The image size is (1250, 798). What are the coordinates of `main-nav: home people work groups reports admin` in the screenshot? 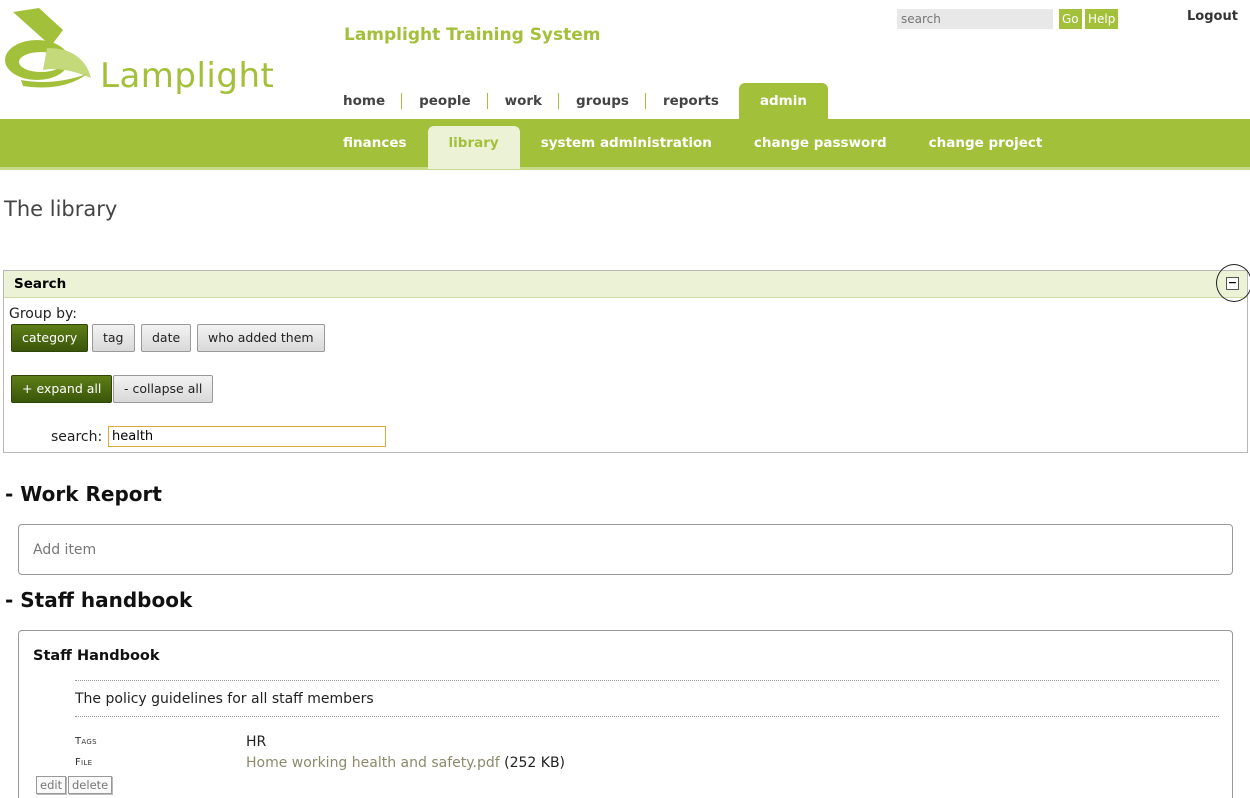 It's located at (577, 101).